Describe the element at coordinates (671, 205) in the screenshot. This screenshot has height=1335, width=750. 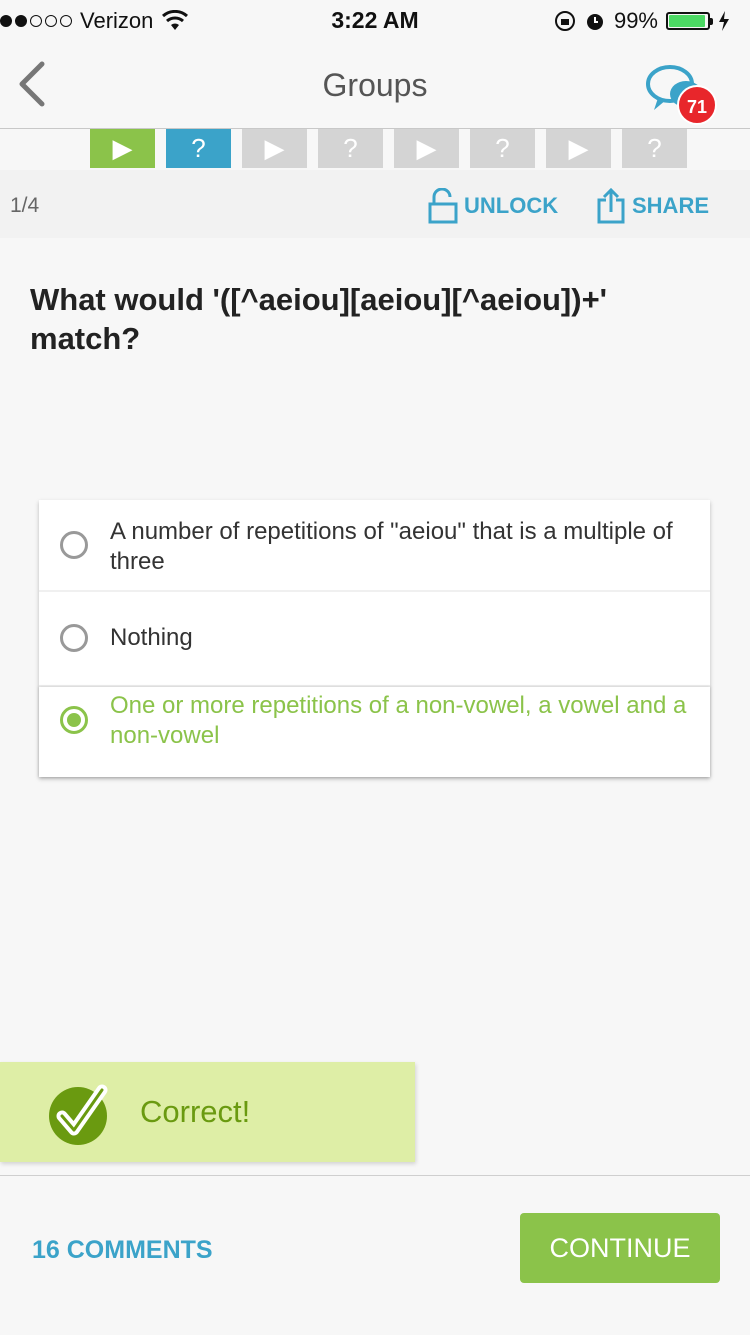
I see `share-label: SHARE` at that location.